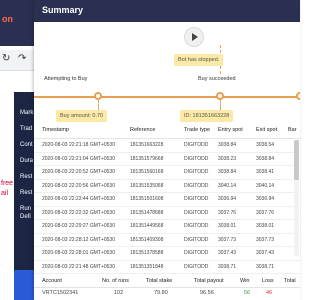  Describe the element at coordinates (230, 130) in the screenshot. I see `column-header: Entry spot` at that location.